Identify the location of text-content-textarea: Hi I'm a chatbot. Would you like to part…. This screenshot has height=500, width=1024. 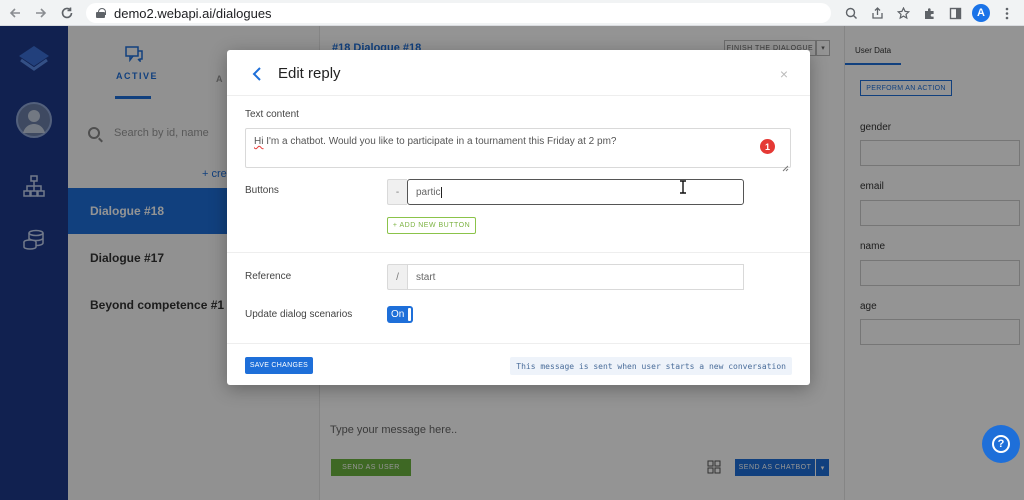
(518, 148).